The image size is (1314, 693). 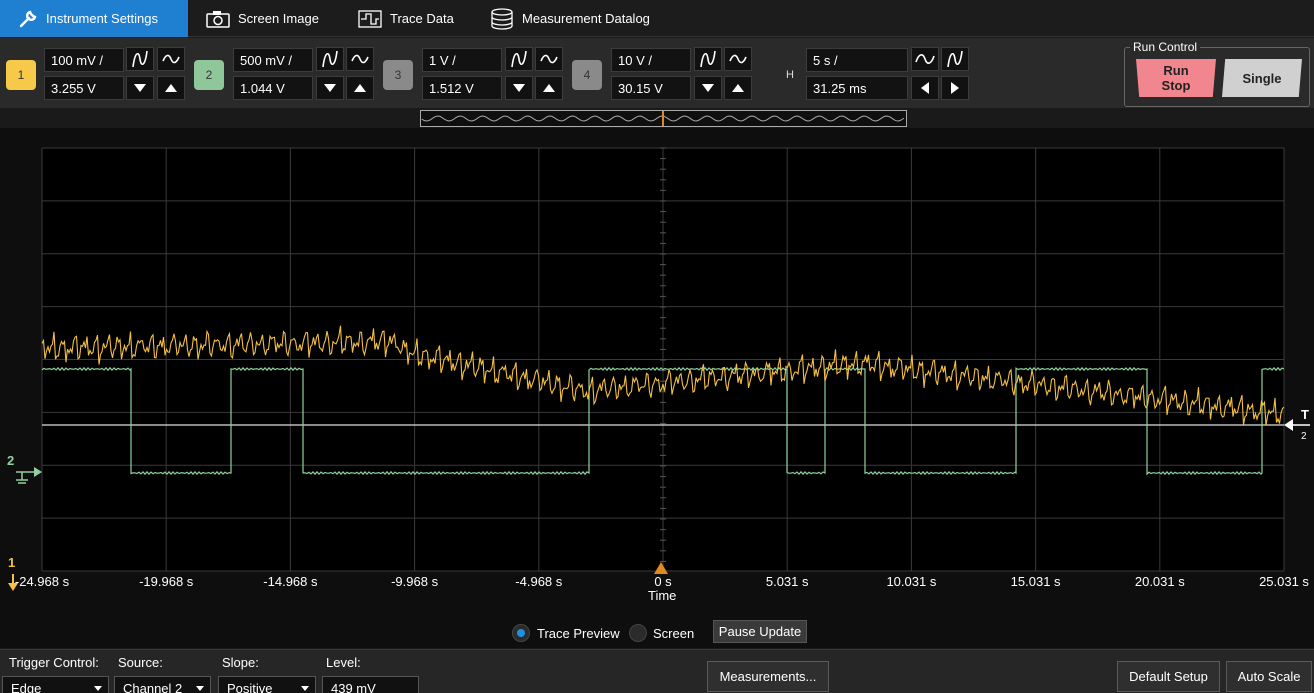 I want to click on channel-4-ac-coupling-button, so click(x=738, y=59).